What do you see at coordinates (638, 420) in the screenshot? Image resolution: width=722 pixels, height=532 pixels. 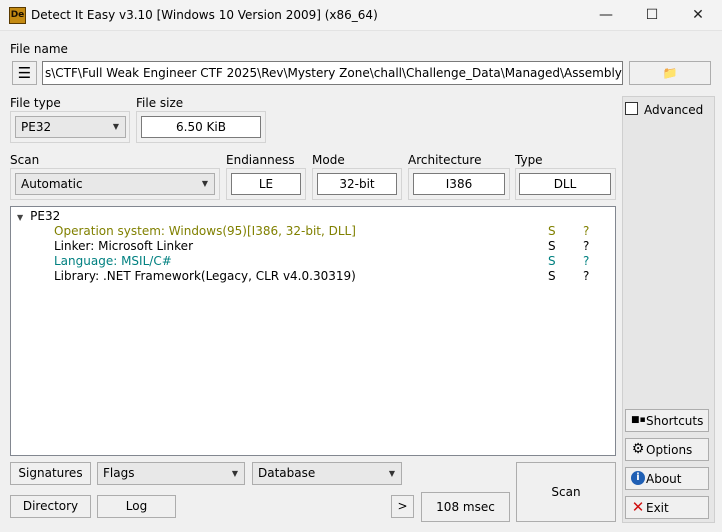 I see `shortcuts-icon: ■▪` at bounding box center [638, 420].